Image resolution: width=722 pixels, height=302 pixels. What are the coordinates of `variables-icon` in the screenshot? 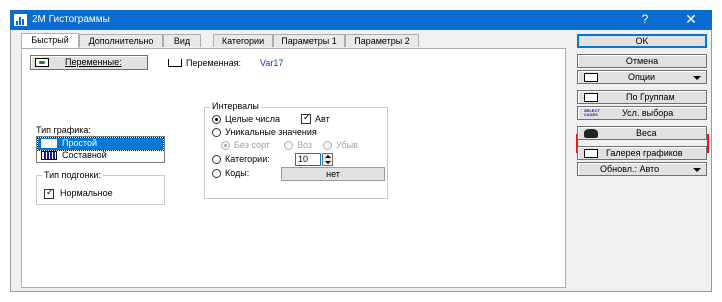 It's located at (42, 62).